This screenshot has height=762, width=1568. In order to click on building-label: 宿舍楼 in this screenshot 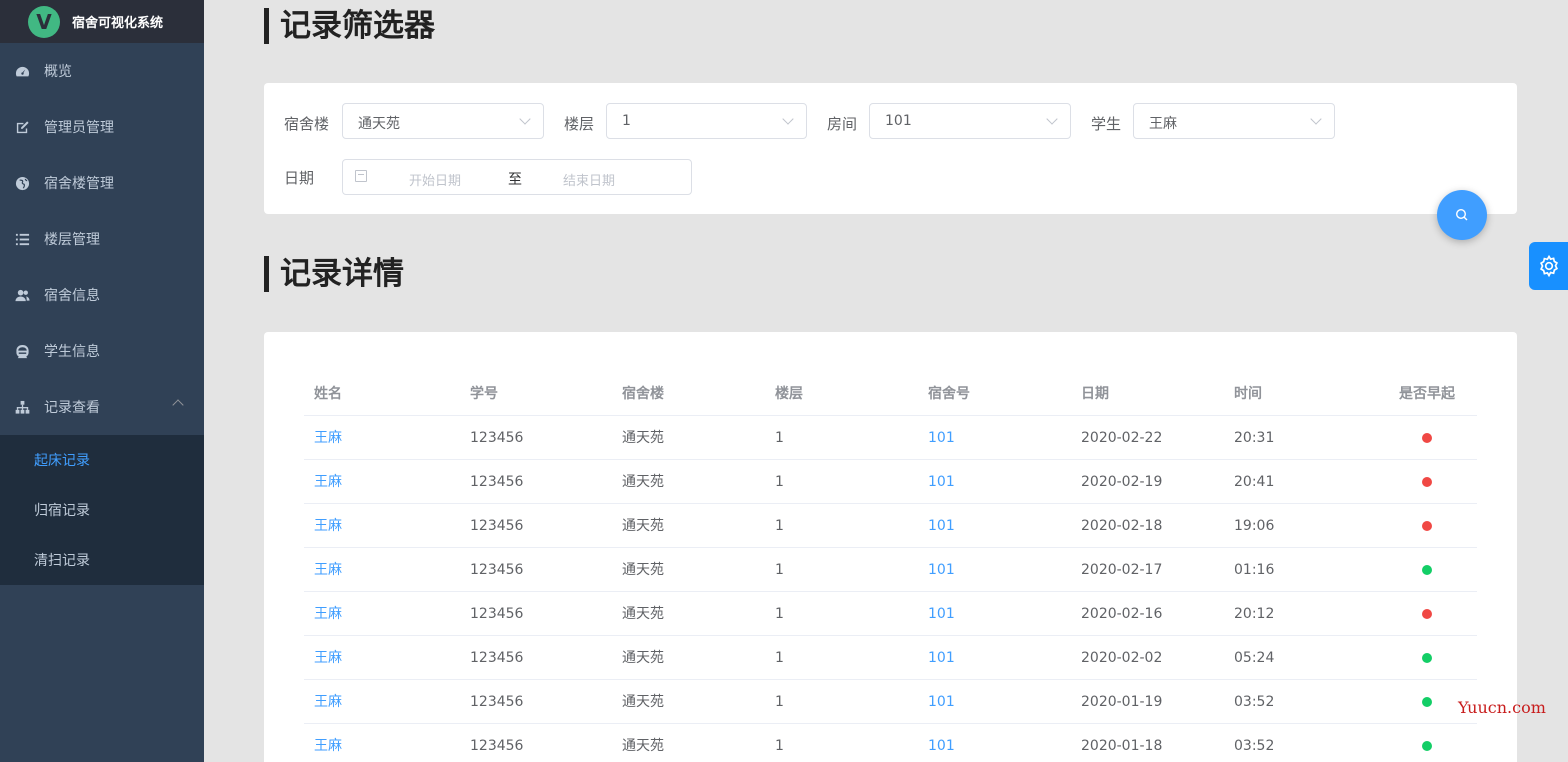, I will do `click(307, 124)`.